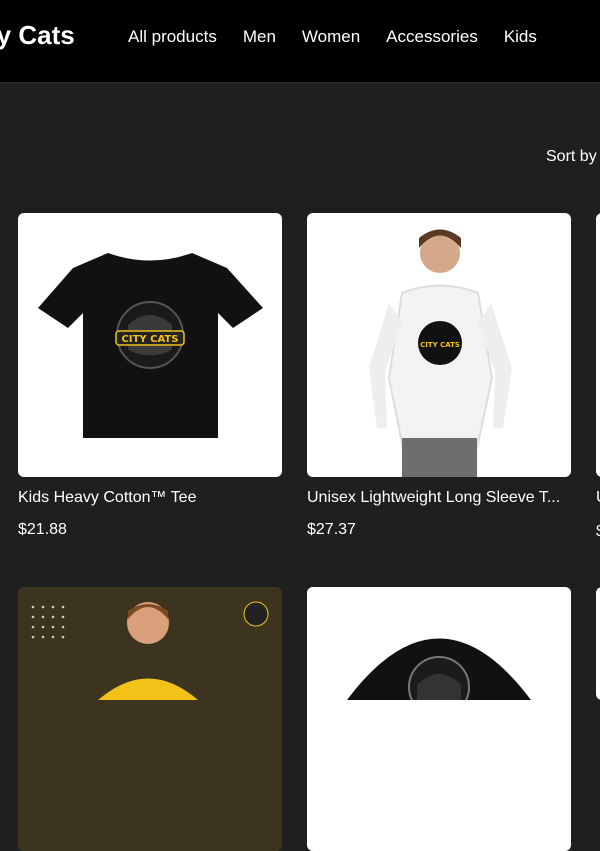 The height and width of the screenshot is (851, 600). What do you see at coordinates (439, 643) in the screenshot?
I see `black-cap-image` at bounding box center [439, 643].